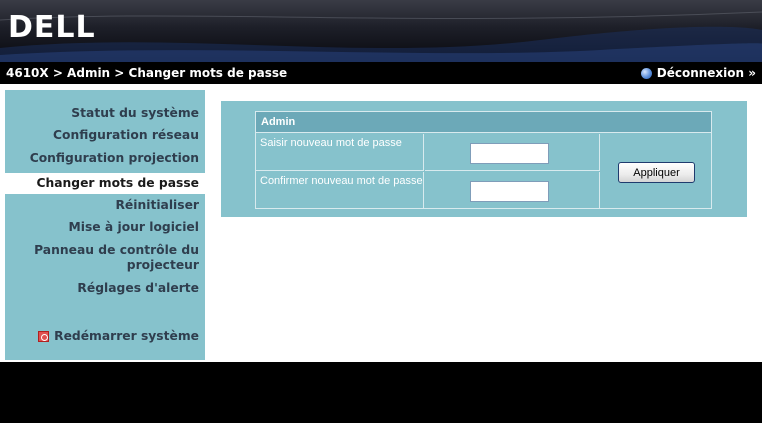 The width and height of the screenshot is (762, 423). I want to click on logout-label: Déconnexion », so click(706, 73).